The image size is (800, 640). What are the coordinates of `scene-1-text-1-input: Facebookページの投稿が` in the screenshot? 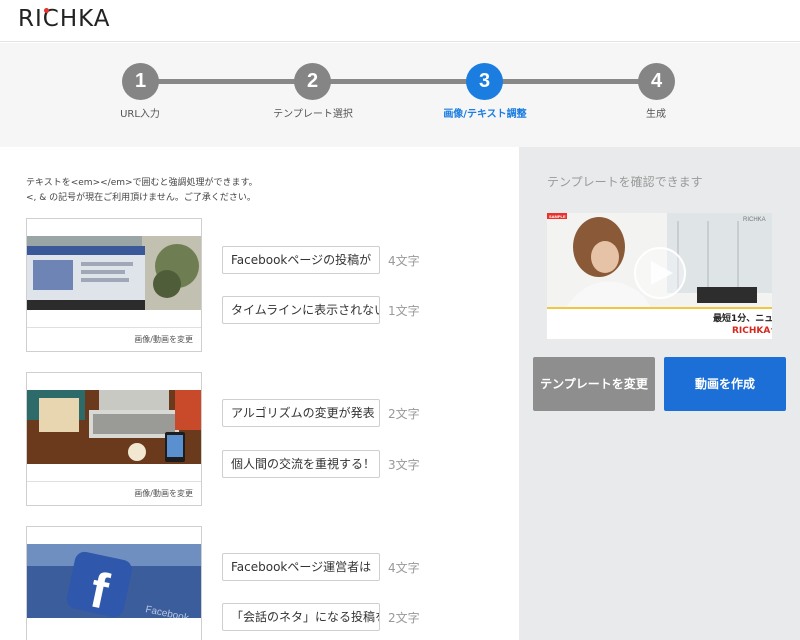 It's located at (301, 260).